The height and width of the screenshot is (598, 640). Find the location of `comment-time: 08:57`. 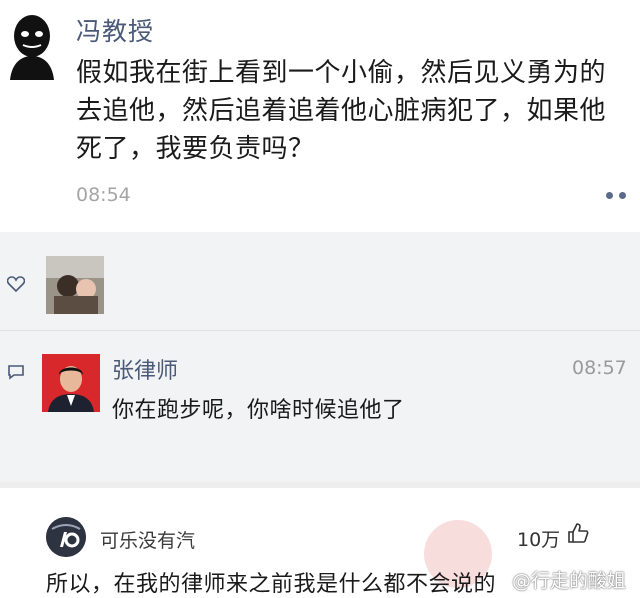

comment-time: 08:57 is located at coordinates (599, 368).